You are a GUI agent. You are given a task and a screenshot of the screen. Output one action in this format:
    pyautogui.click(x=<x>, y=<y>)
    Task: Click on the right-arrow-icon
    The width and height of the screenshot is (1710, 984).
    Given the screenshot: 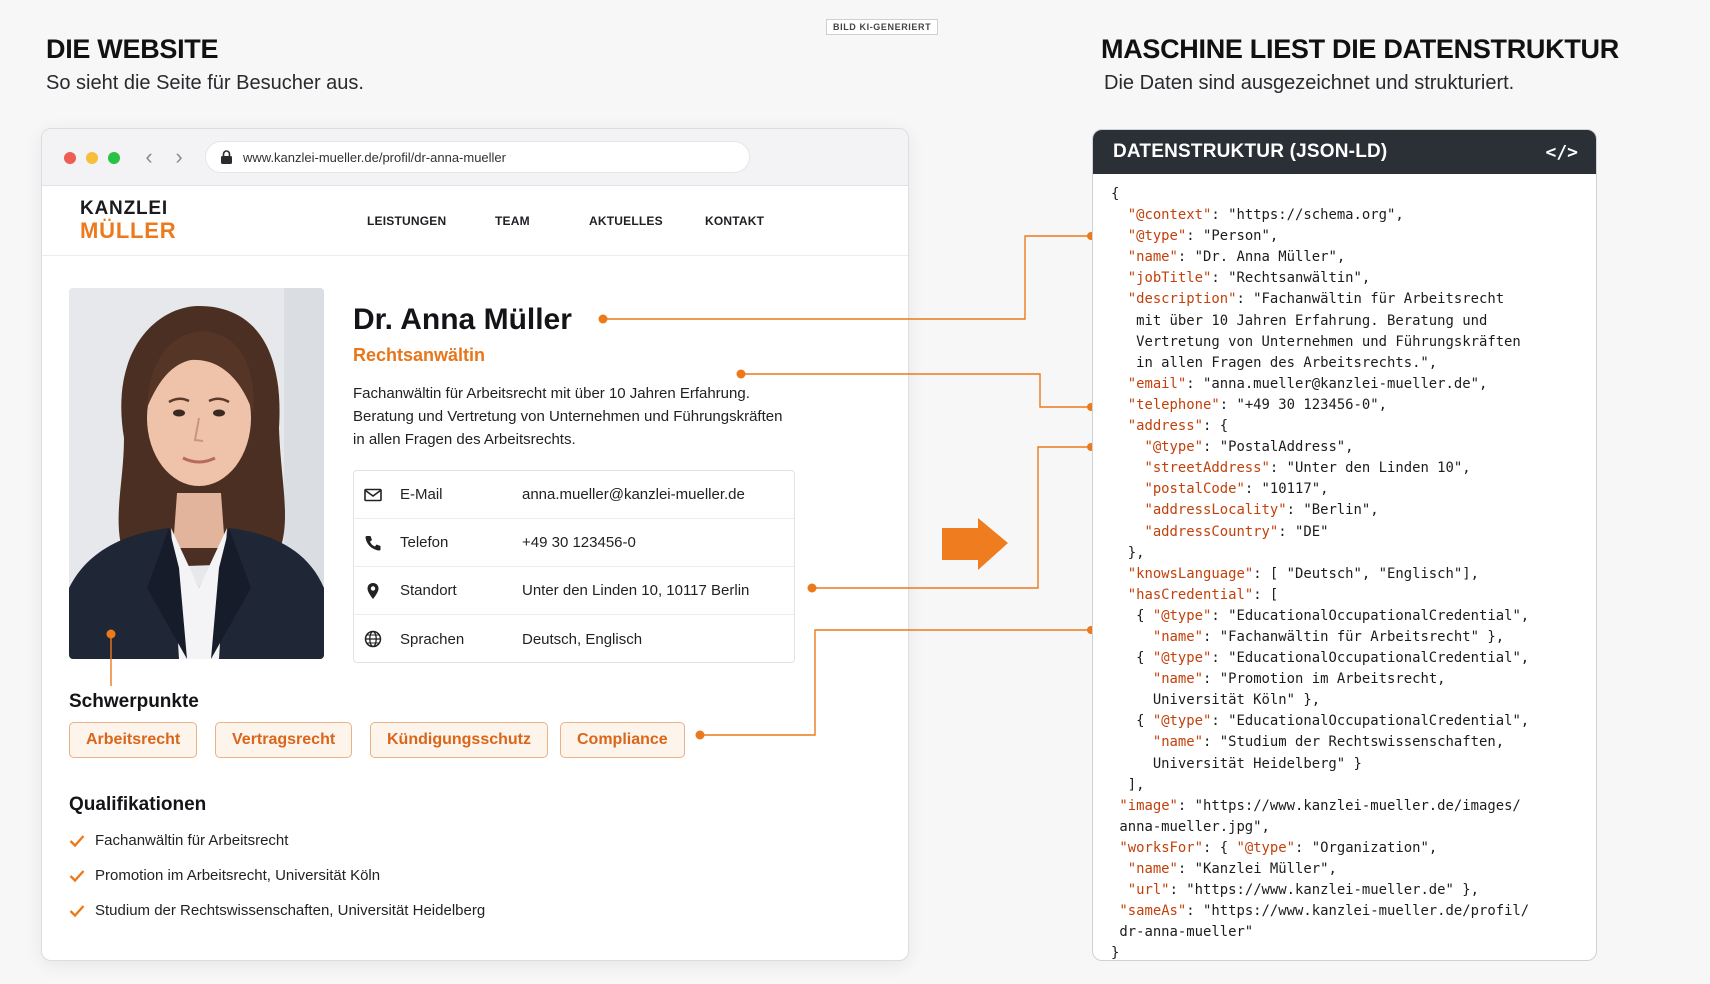 What is the action you would take?
    pyautogui.click(x=975, y=544)
    